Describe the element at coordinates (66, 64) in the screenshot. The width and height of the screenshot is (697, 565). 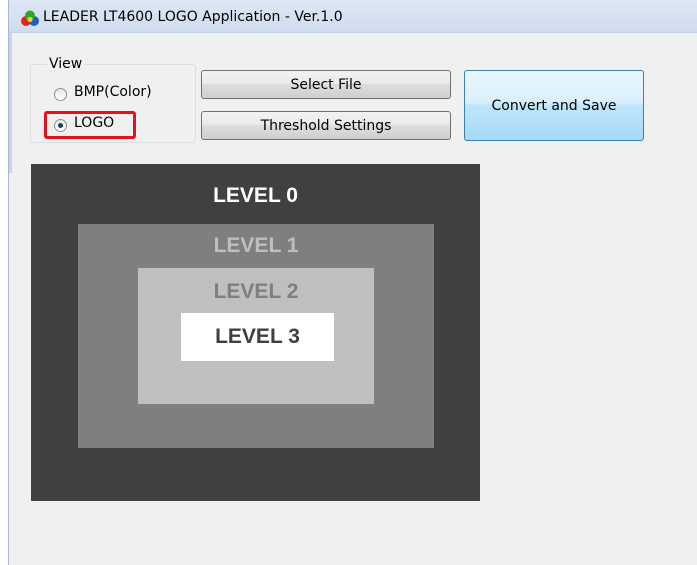
I see `view-group-legend: View` at that location.